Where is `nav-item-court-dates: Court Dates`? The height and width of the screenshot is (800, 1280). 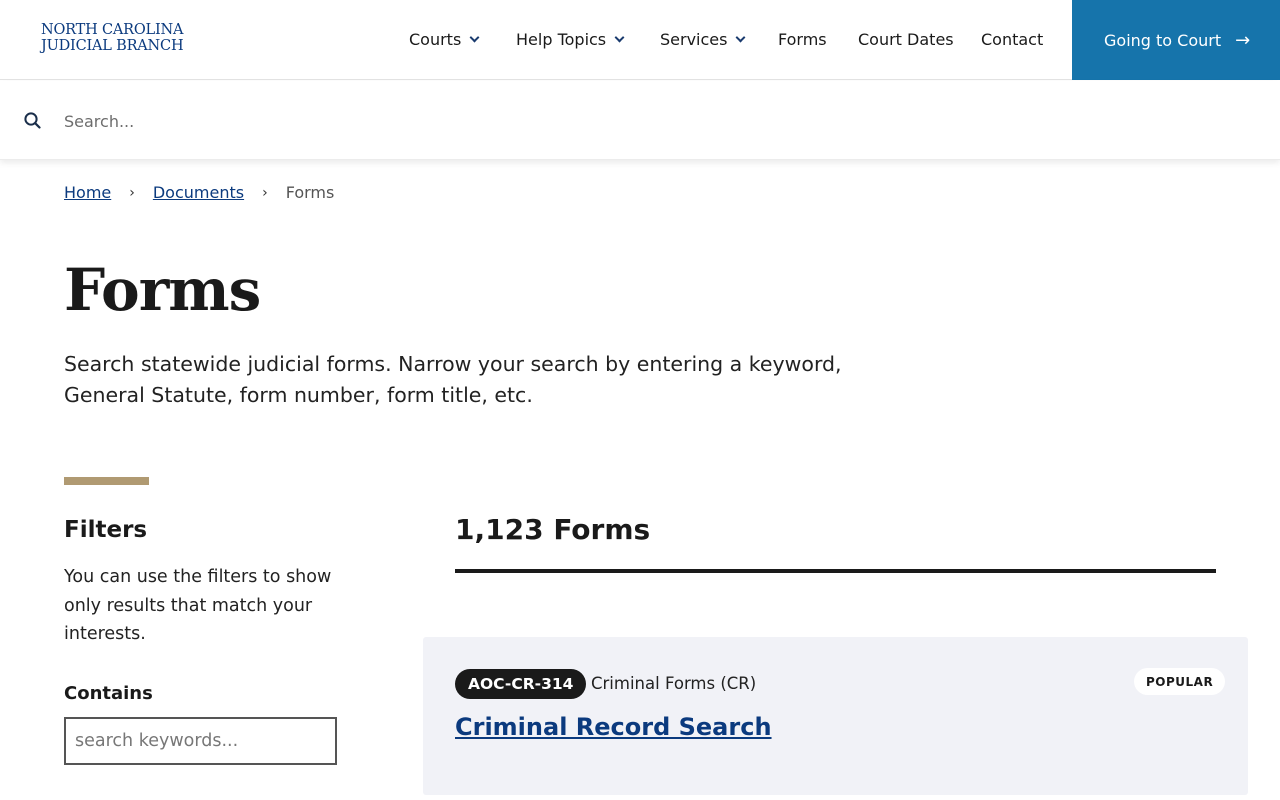
nav-item-court-dates: Court Dates is located at coordinates (906, 39).